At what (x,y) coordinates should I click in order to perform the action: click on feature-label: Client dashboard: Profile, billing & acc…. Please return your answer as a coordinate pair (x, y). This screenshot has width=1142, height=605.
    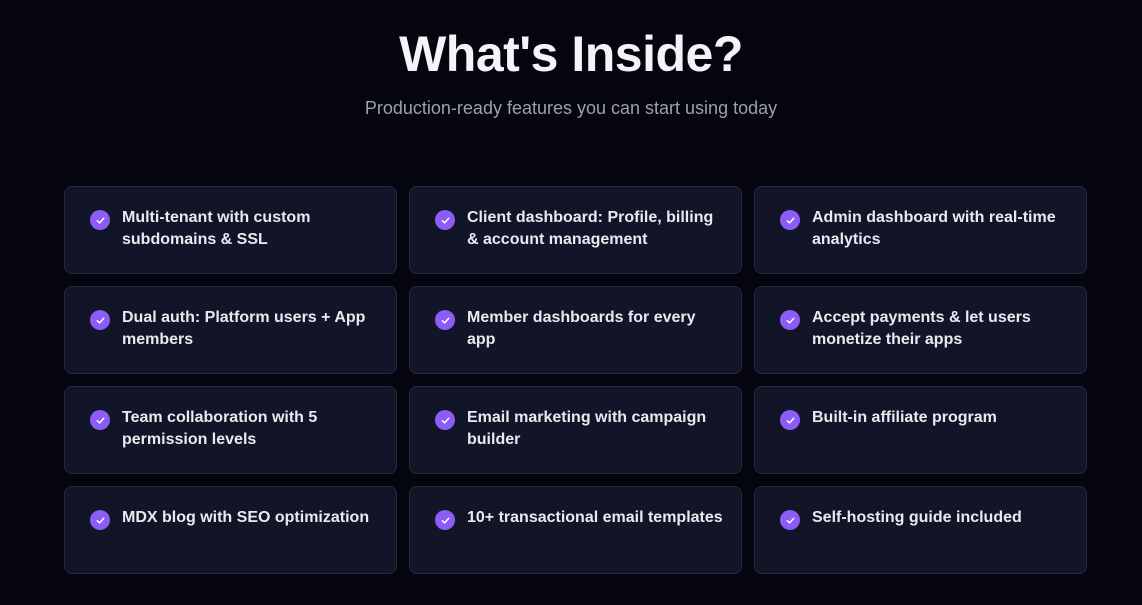
    Looking at the image, I should click on (590, 228).